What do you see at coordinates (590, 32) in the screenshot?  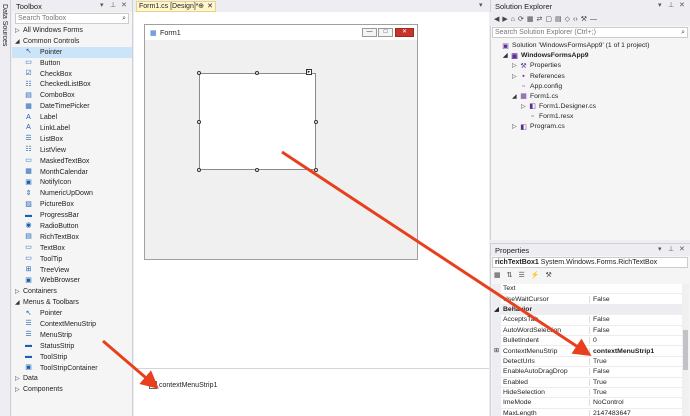 I see `solution-explorer-search-input: Search Solution Explorer (Ctrl+;) ⌕` at bounding box center [590, 32].